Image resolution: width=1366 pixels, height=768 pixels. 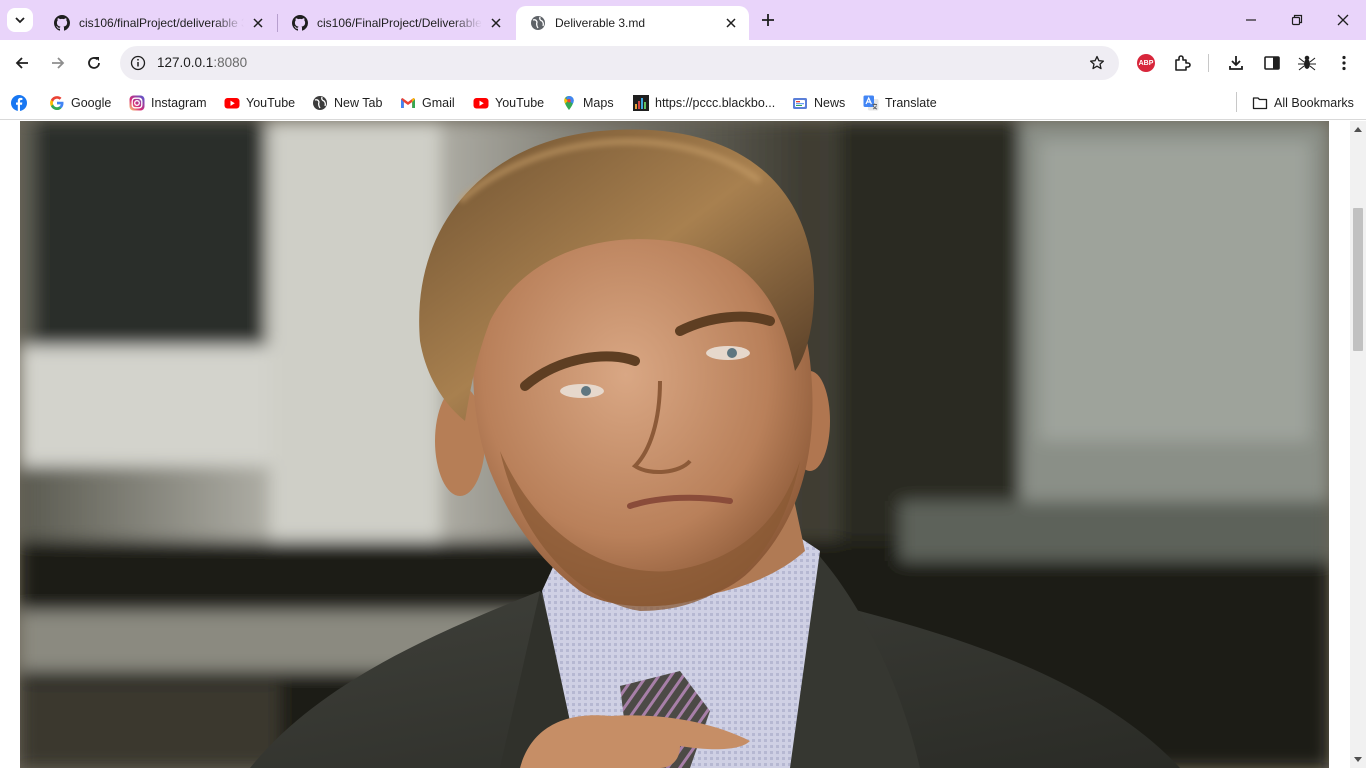 What do you see at coordinates (57, 103) in the screenshot?
I see `google-icon` at bounding box center [57, 103].